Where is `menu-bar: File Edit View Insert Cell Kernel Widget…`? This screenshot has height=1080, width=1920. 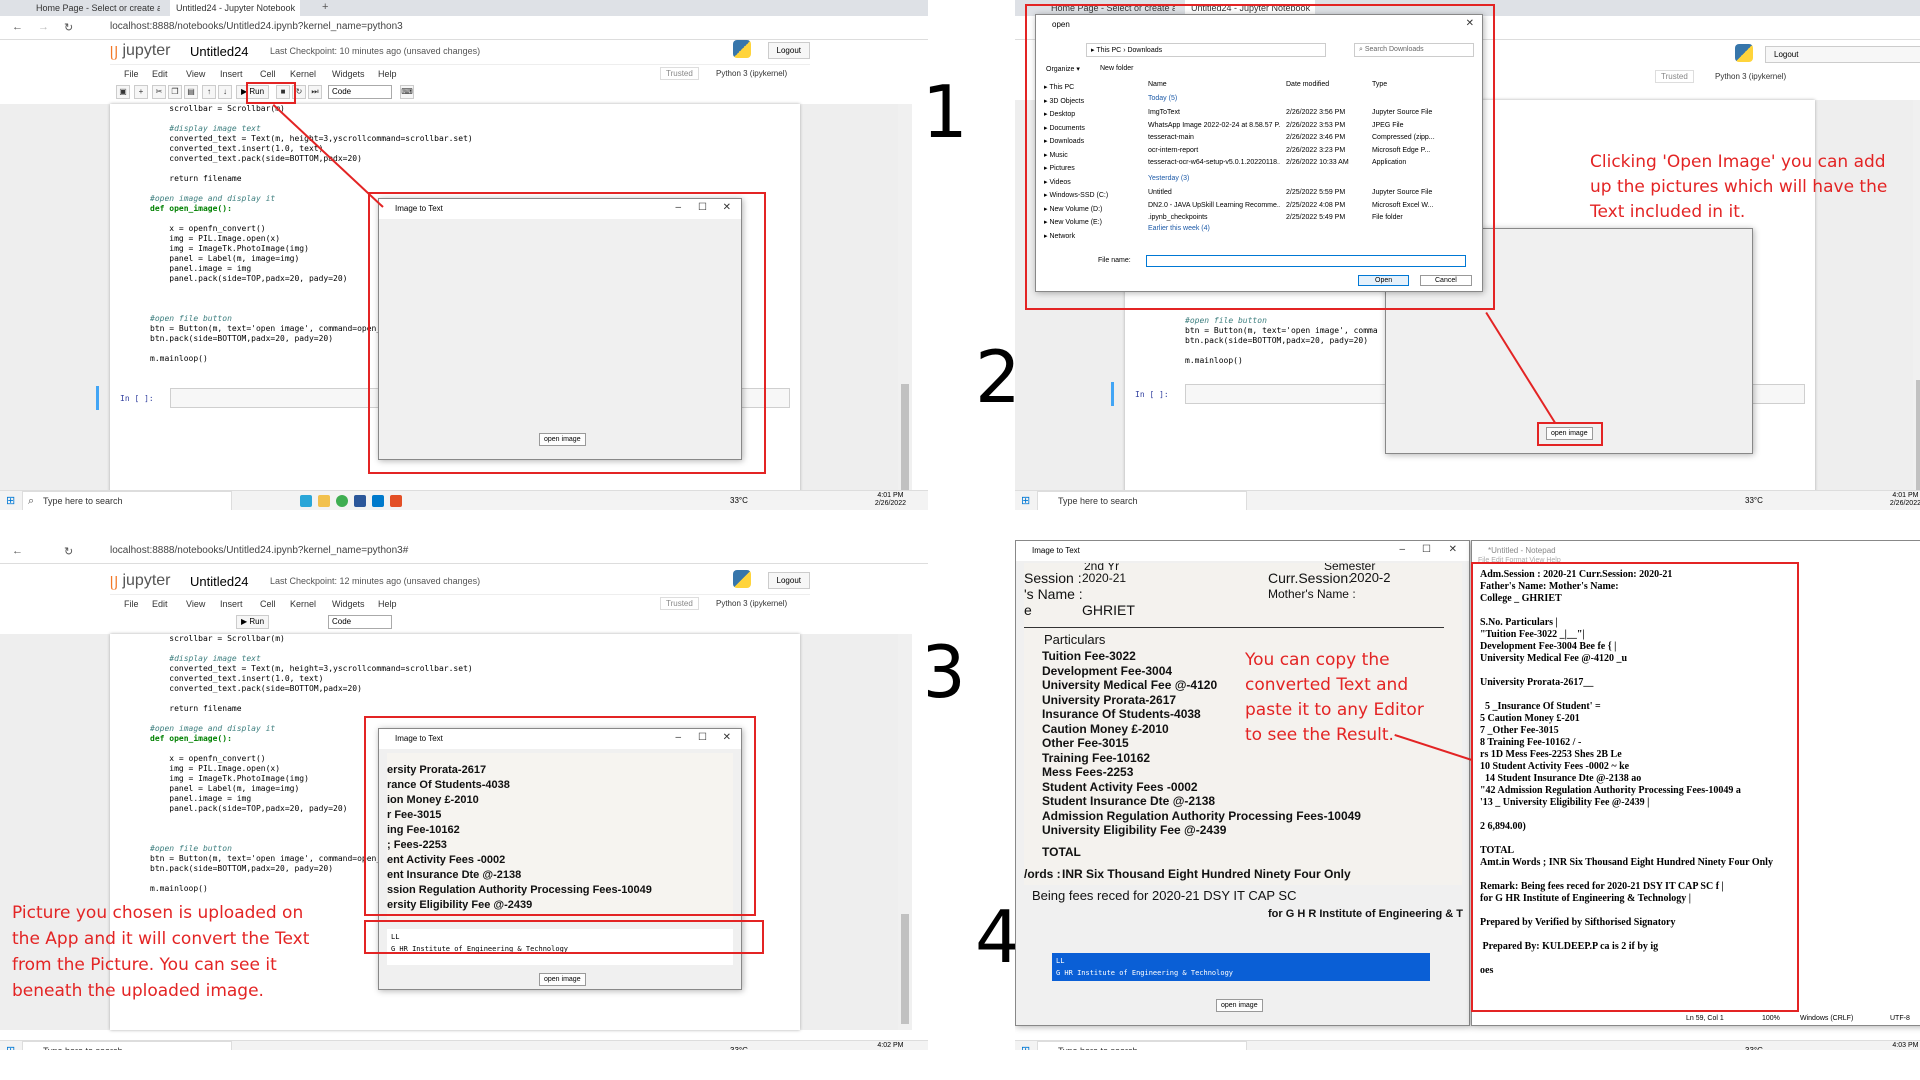 menu-bar: File Edit View Insert Cell Kernel Widget… is located at coordinates (460, 603).